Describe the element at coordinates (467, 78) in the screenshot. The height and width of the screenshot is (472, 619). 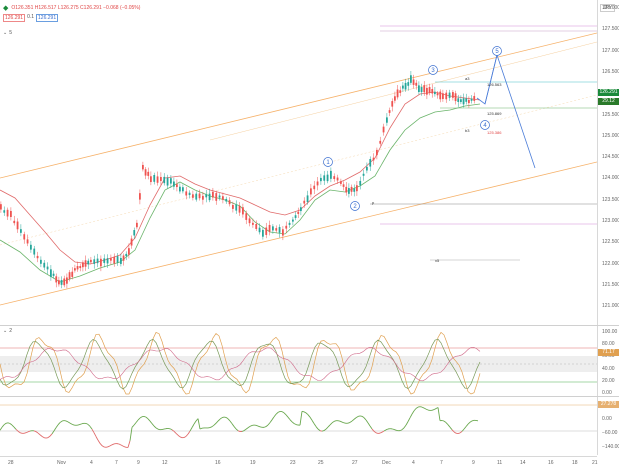
I see `annotation-a3: a3` at that location.